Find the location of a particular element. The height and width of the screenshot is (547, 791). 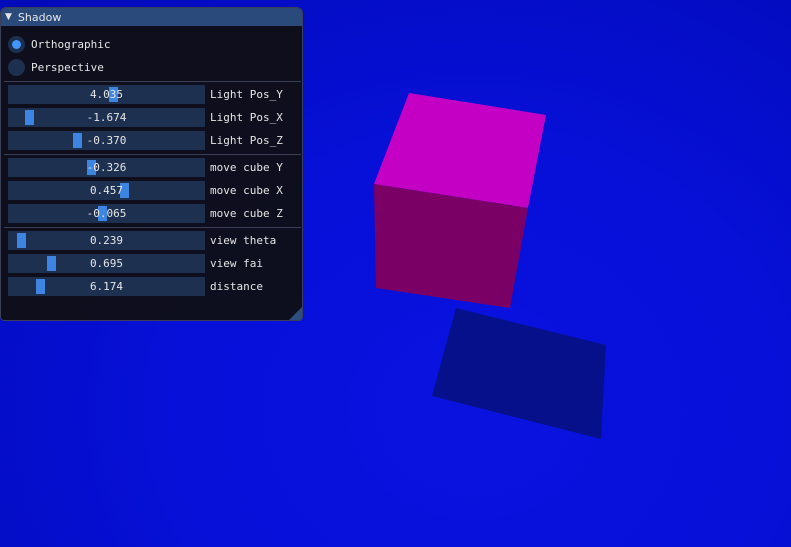

slider-move-cube-y: -0.326 move cube Y is located at coordinates (145, 167).